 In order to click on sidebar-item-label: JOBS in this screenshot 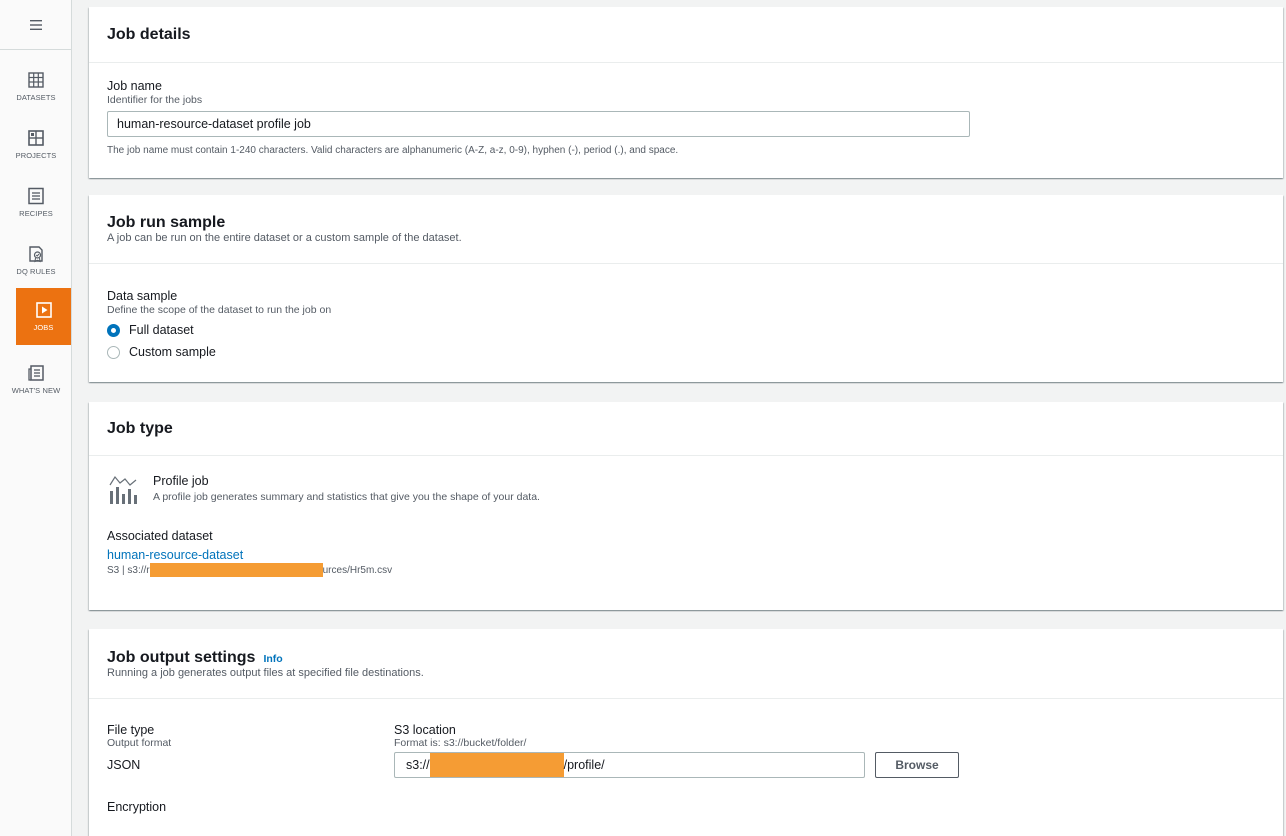, I will do `click(43, 327)`.